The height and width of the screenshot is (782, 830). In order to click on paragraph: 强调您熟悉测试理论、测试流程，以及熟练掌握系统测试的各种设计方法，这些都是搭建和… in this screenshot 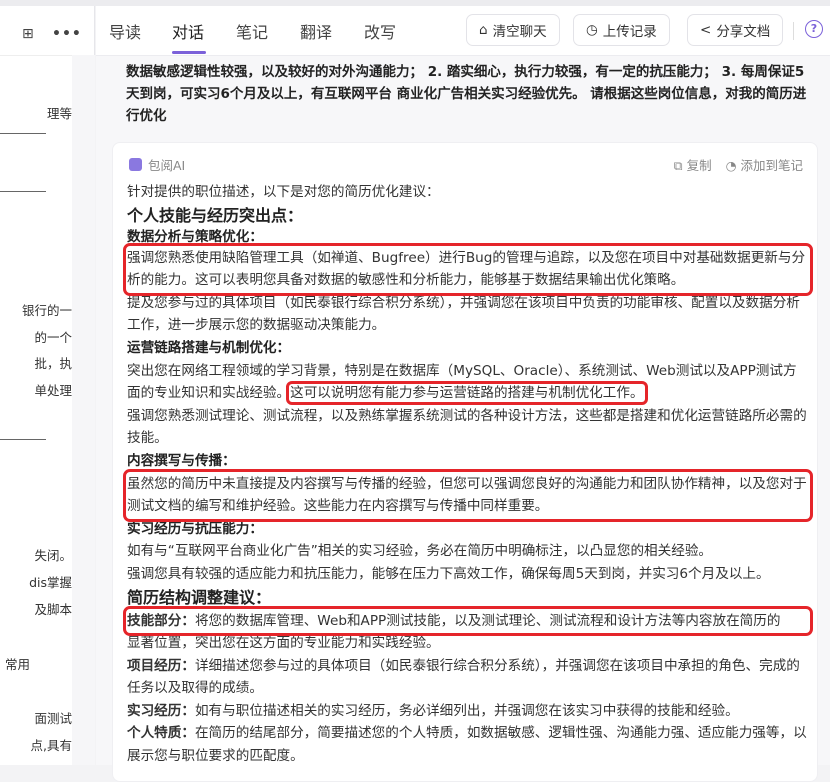, I will do `click(467, 427)`.